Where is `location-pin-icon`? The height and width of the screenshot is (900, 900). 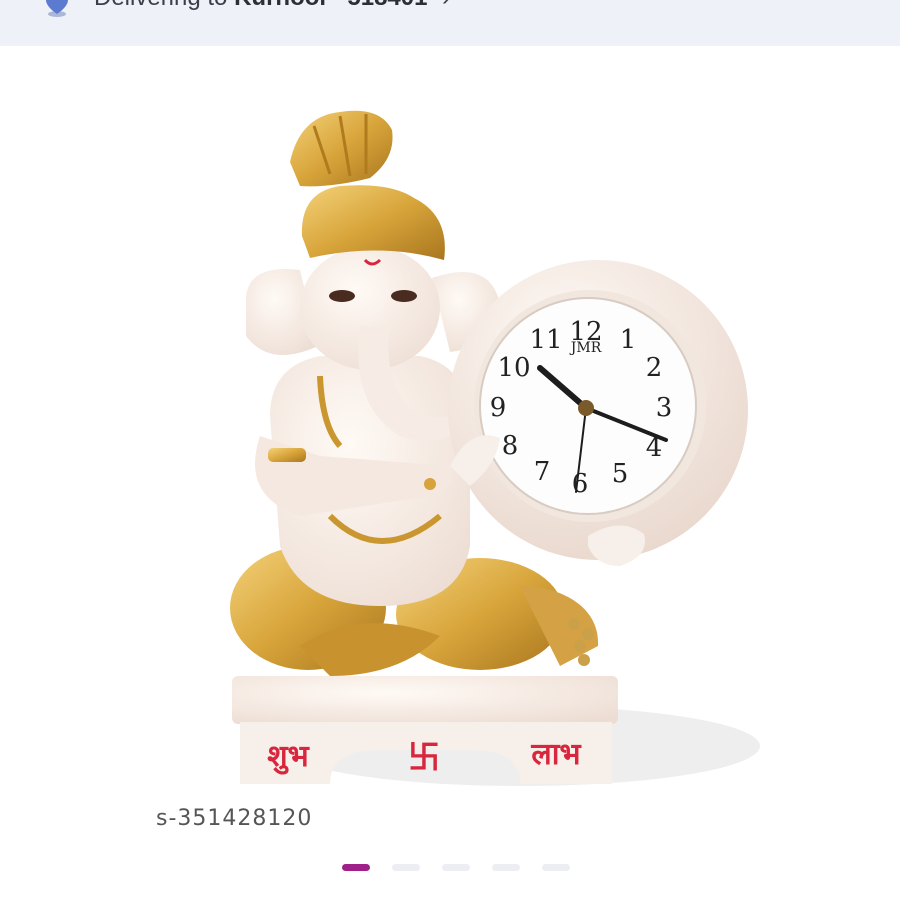
location-pin-icon is located at coordinates (57, 8).